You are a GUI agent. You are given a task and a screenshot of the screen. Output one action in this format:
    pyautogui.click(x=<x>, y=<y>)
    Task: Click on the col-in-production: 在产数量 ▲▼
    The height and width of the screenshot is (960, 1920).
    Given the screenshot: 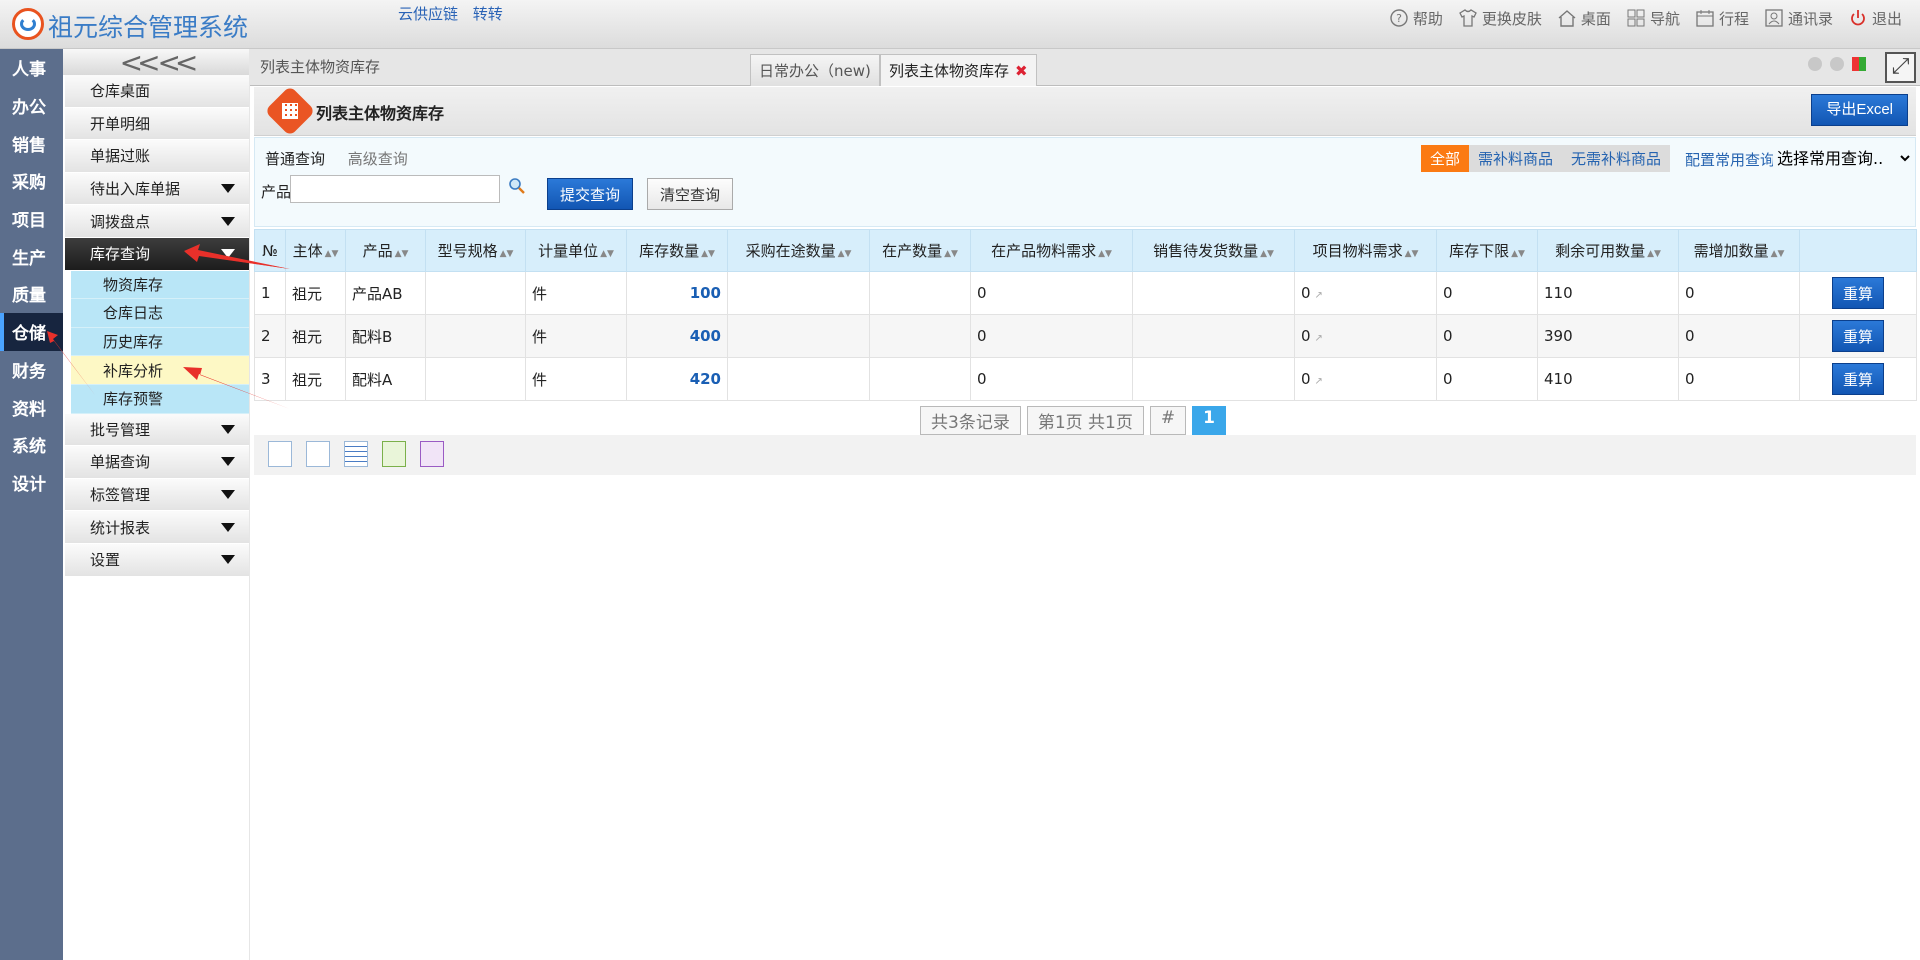 What is the action you would take?
    pyautogui.click(x=920, y=250)
    